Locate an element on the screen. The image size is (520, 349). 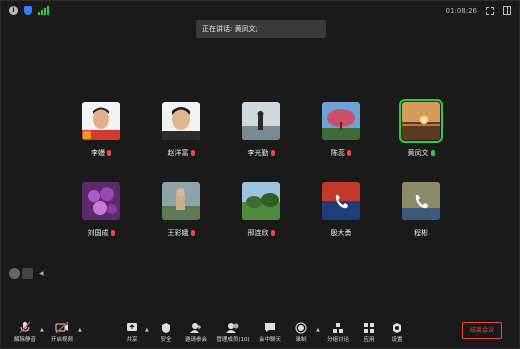
participant-name: 李光勤 is located at coordinates (258, 153).